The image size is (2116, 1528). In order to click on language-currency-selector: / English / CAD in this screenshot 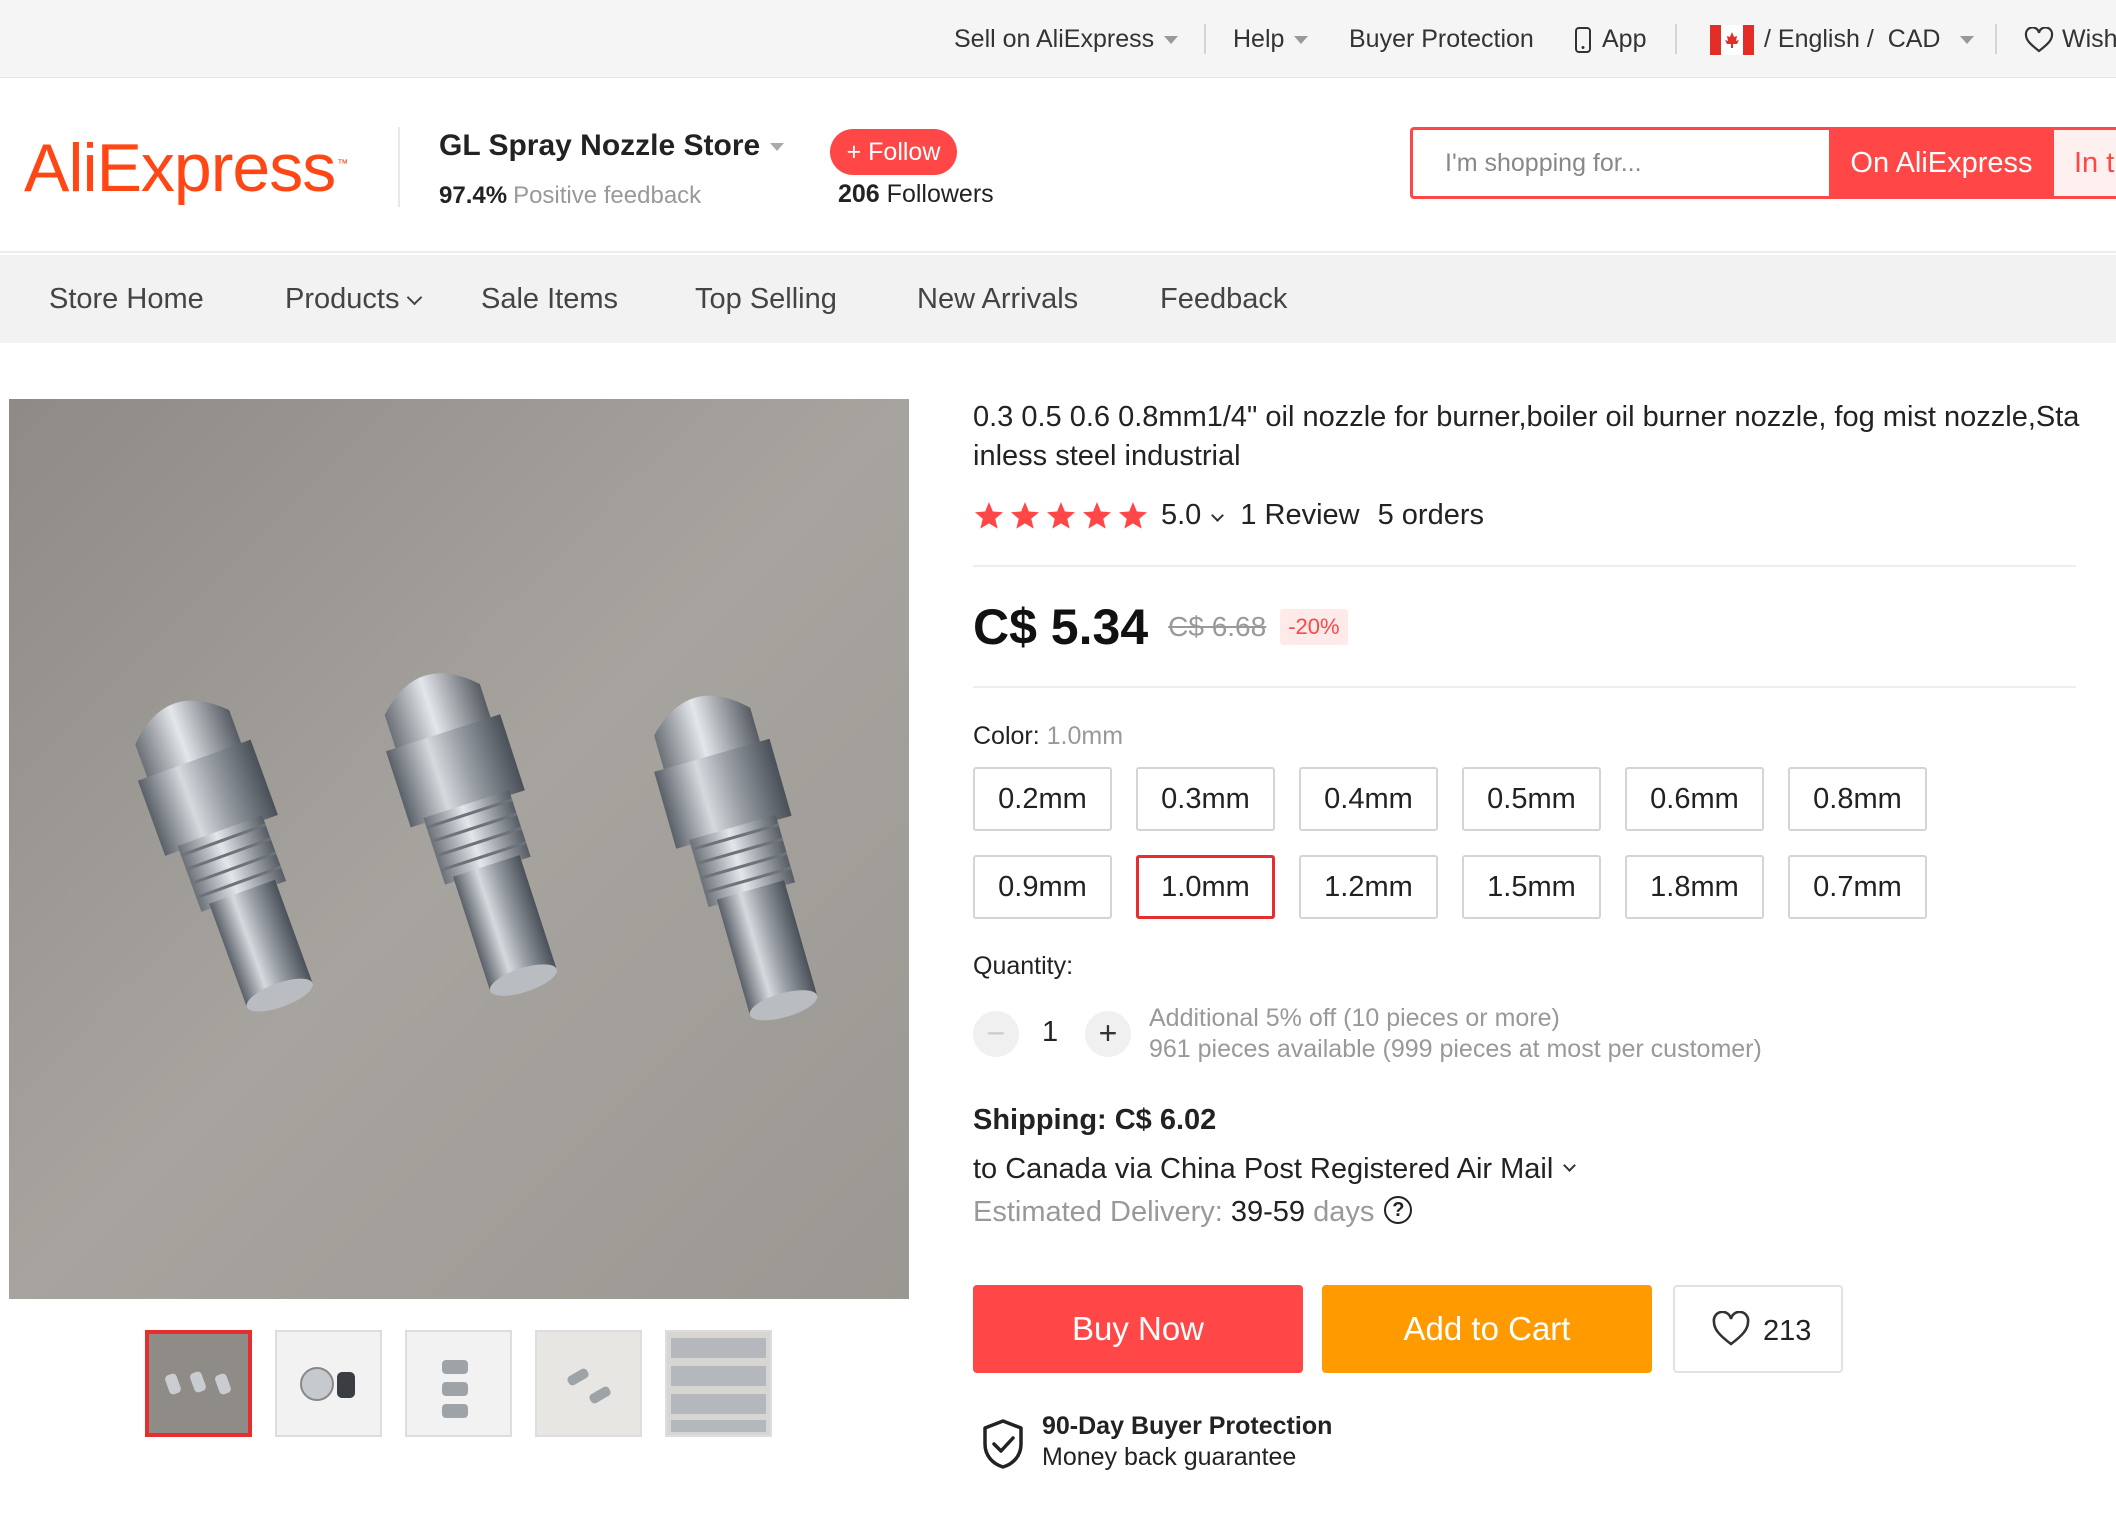, I will do `click(1842, 39)`.